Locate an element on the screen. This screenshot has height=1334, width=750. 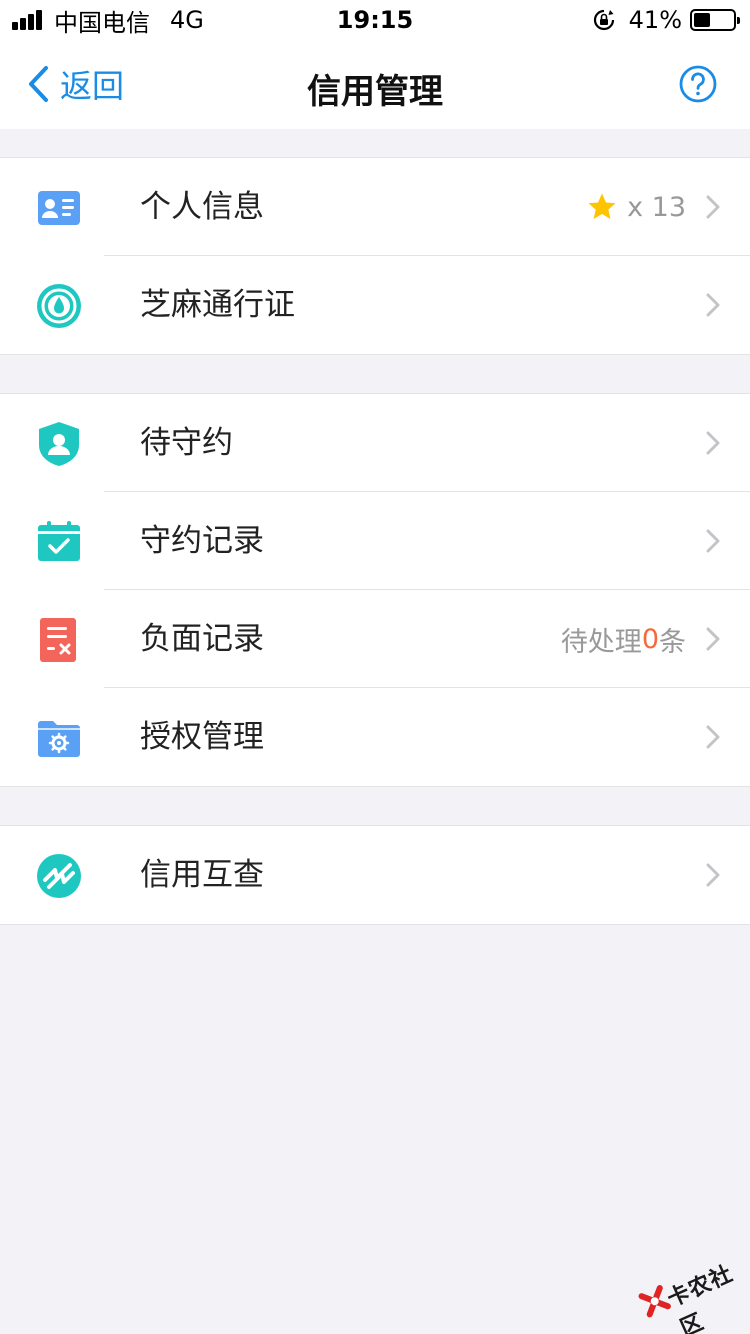
row-label: 信用互查 is located at coordinates (202, 875).